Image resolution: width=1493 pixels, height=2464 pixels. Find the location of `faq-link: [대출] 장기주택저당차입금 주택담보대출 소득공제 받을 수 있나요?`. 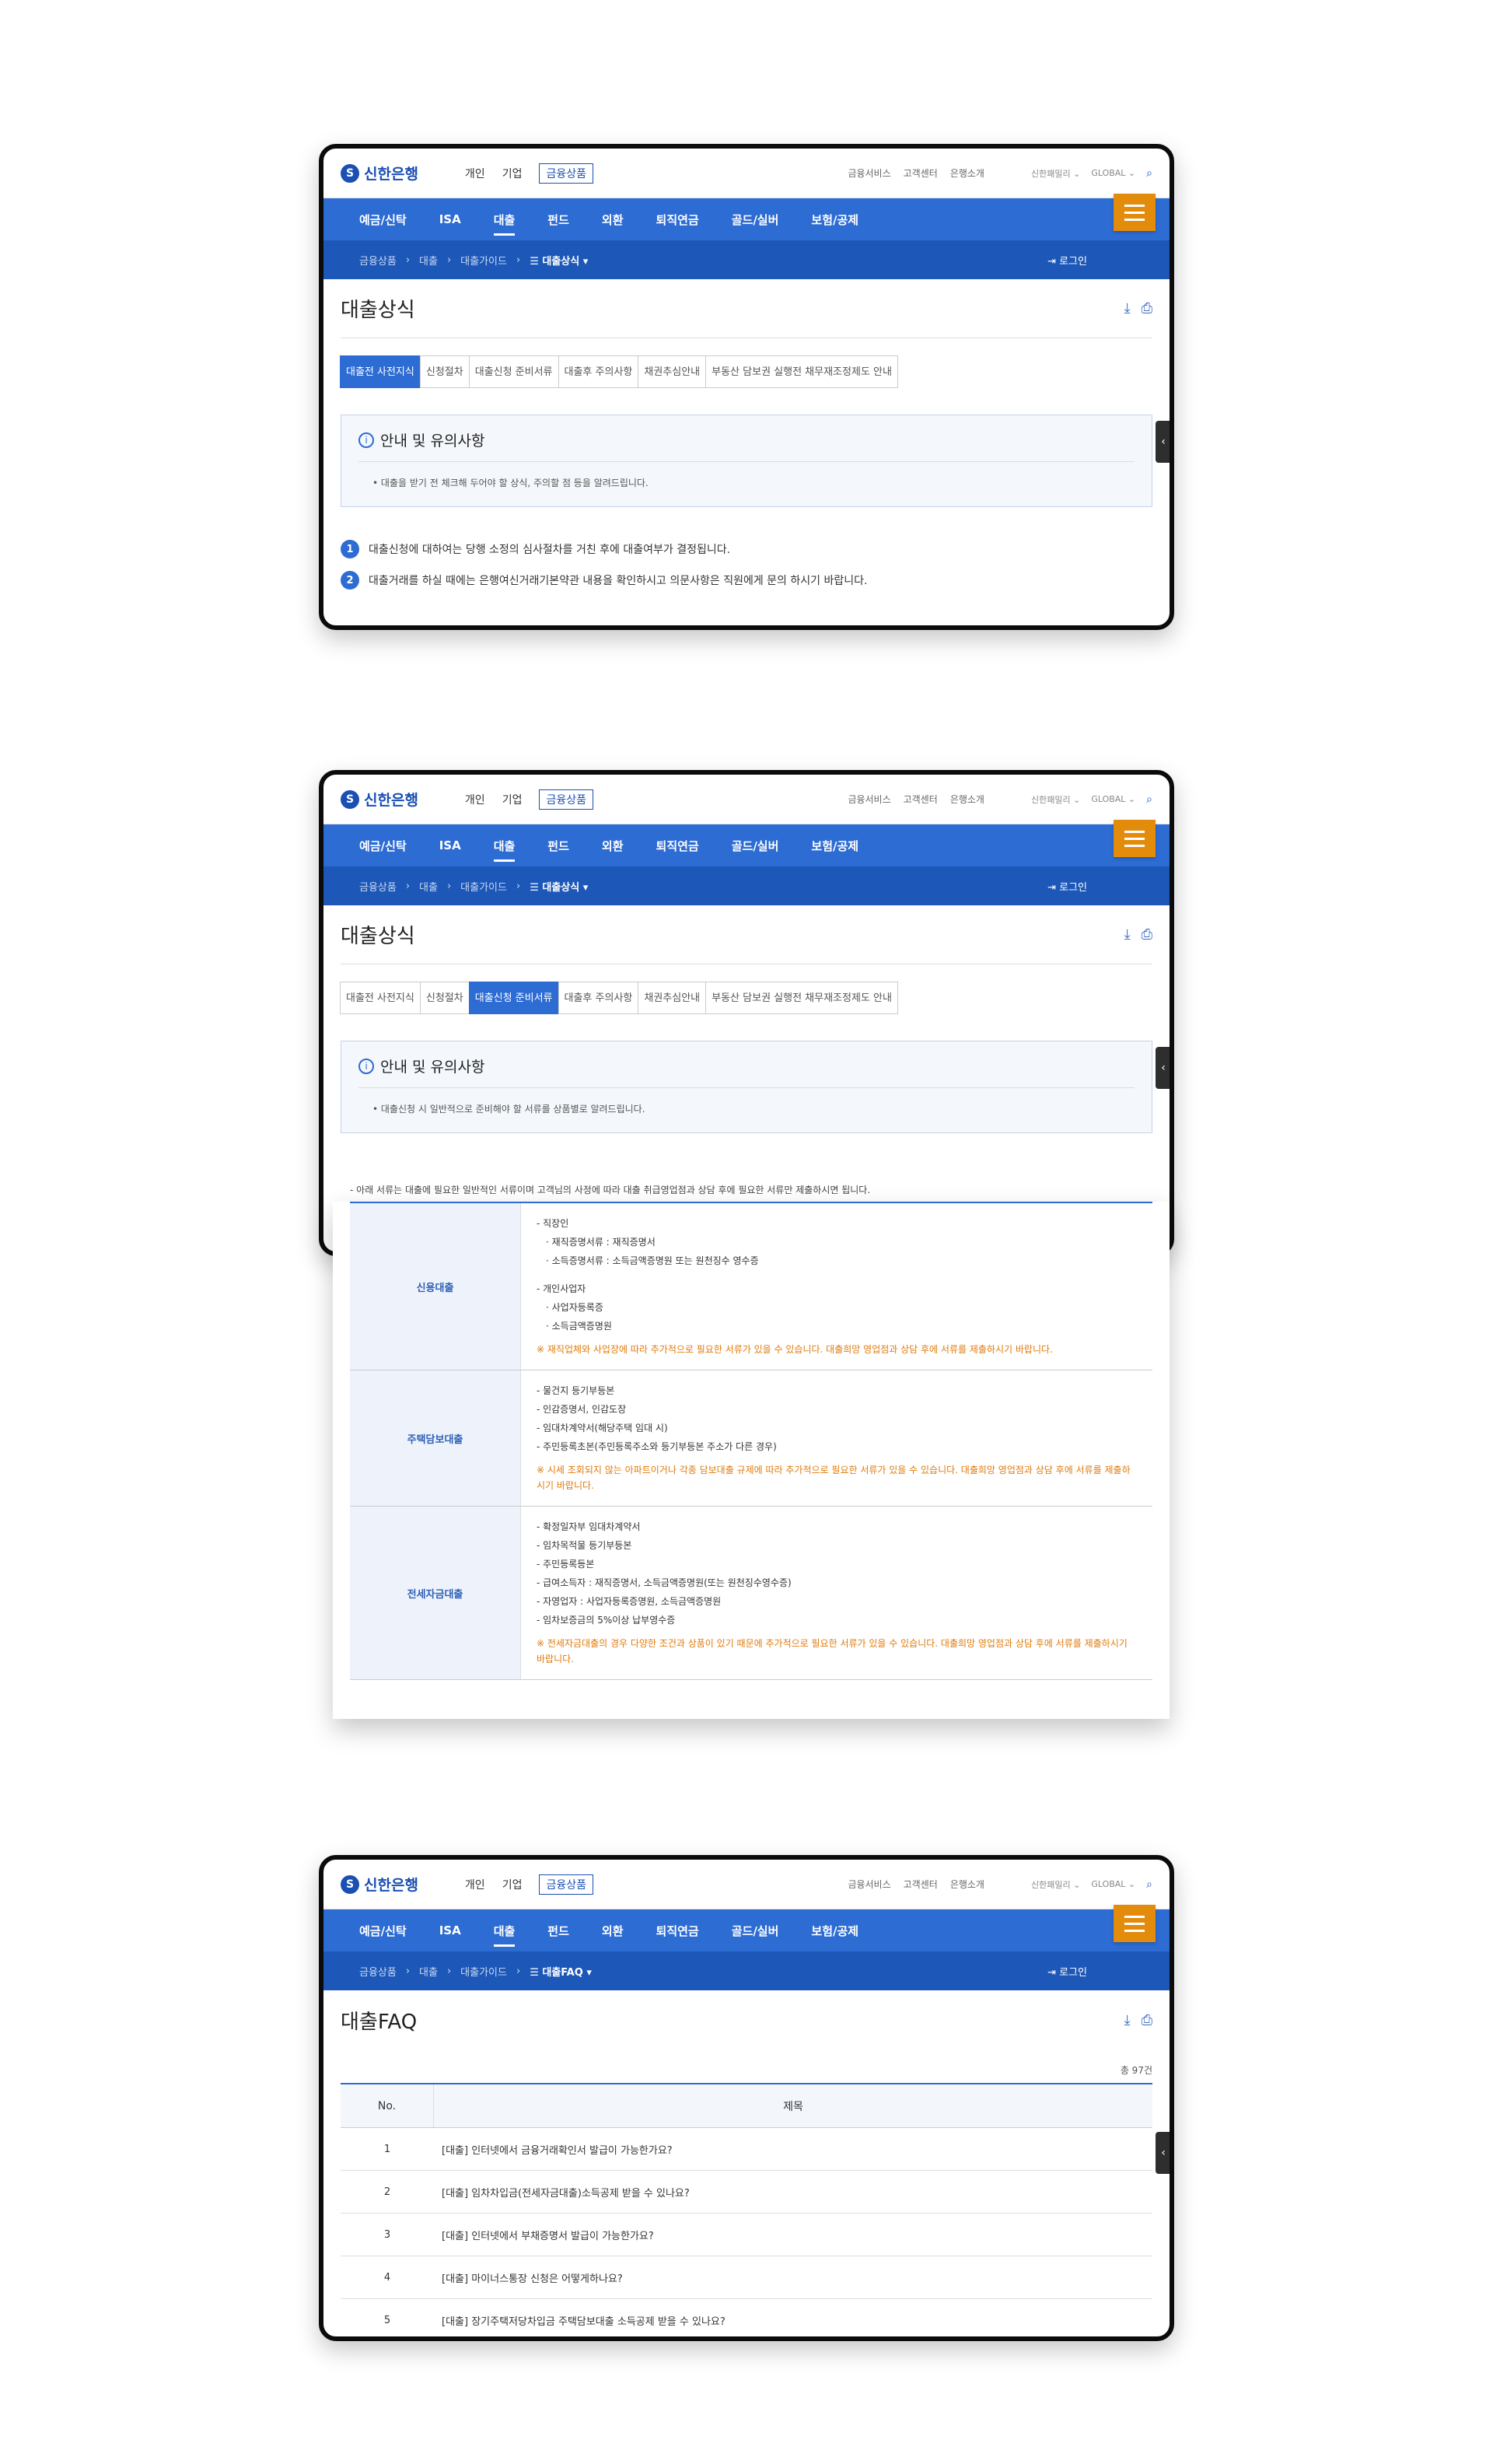

faq-link: [대출] 장기주택저당차입금 주택담보대출 소득공제 받을 수 있나요? is located at coordinates (793, 2317).